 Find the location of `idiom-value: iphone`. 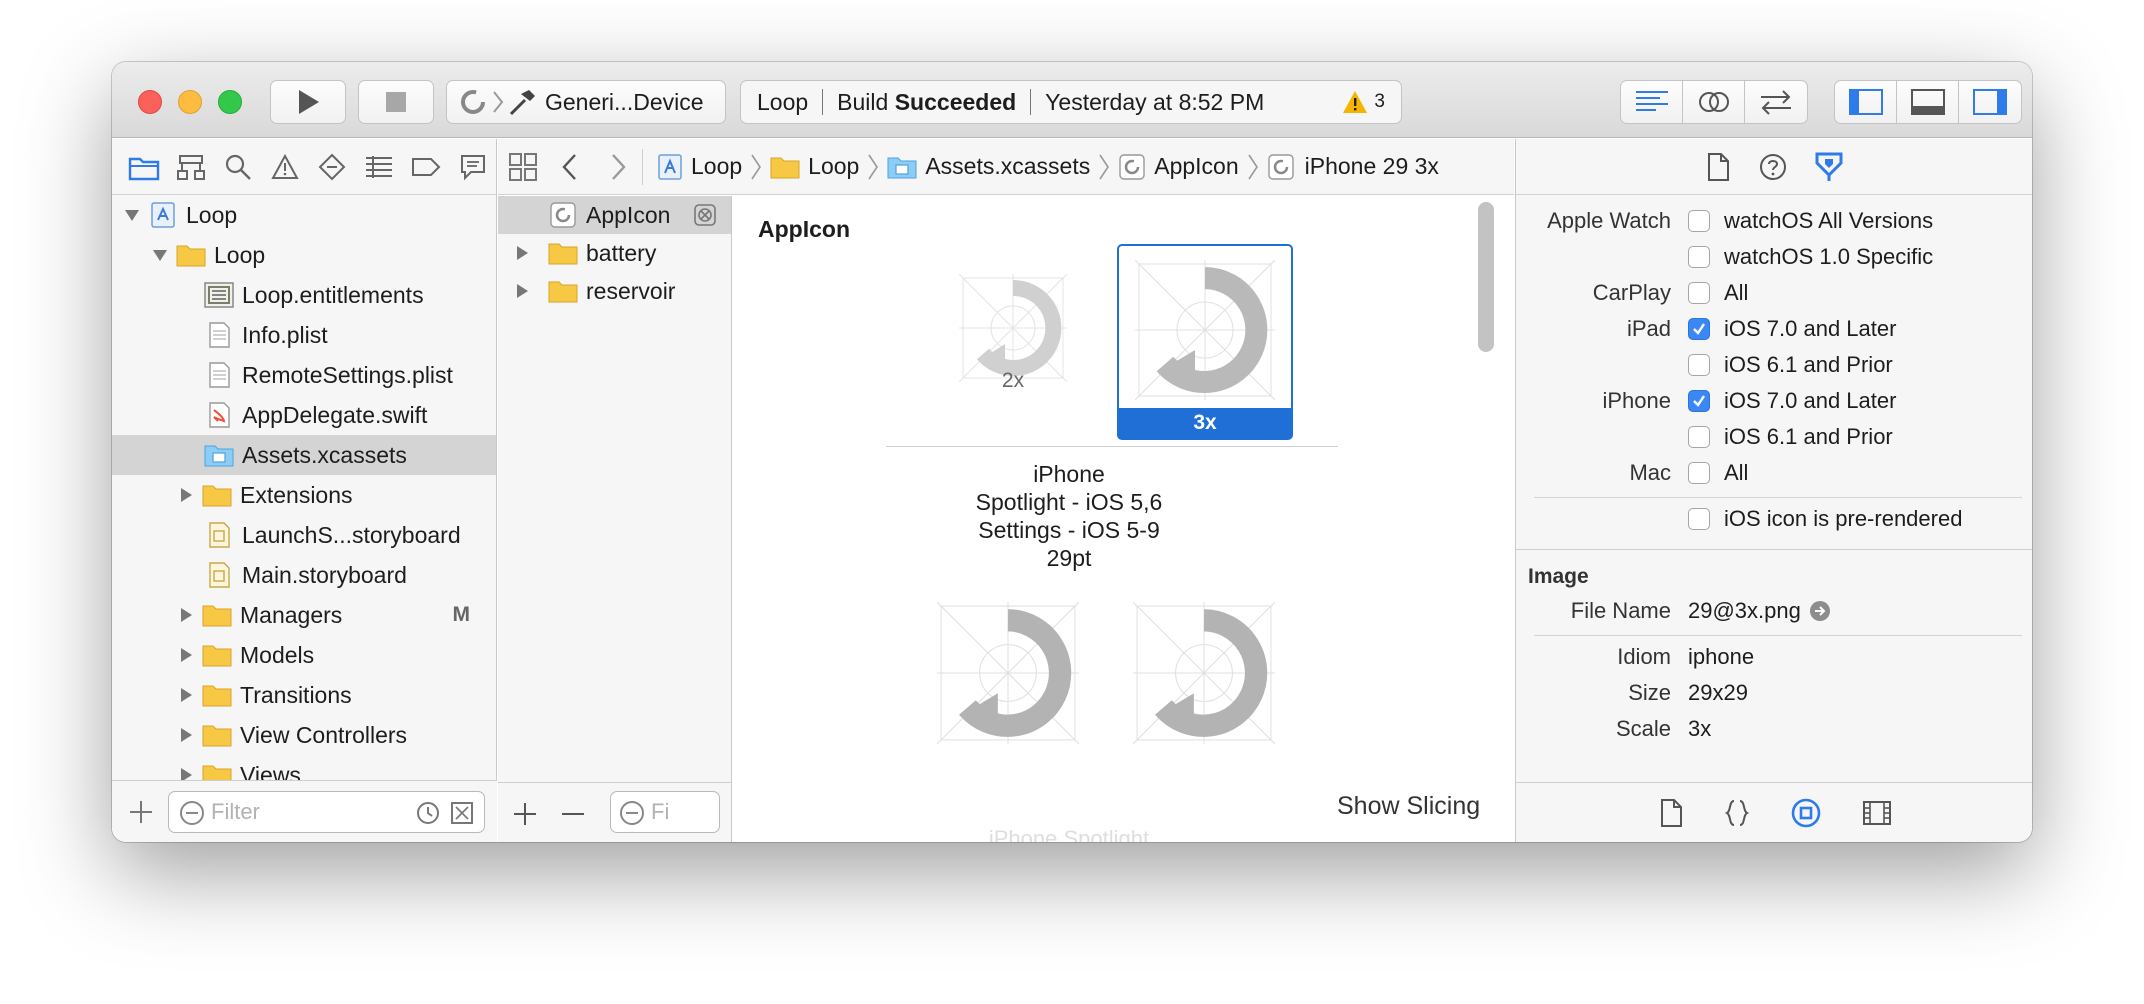

idiom-value: iphone is located at coordinates (1721, 656).